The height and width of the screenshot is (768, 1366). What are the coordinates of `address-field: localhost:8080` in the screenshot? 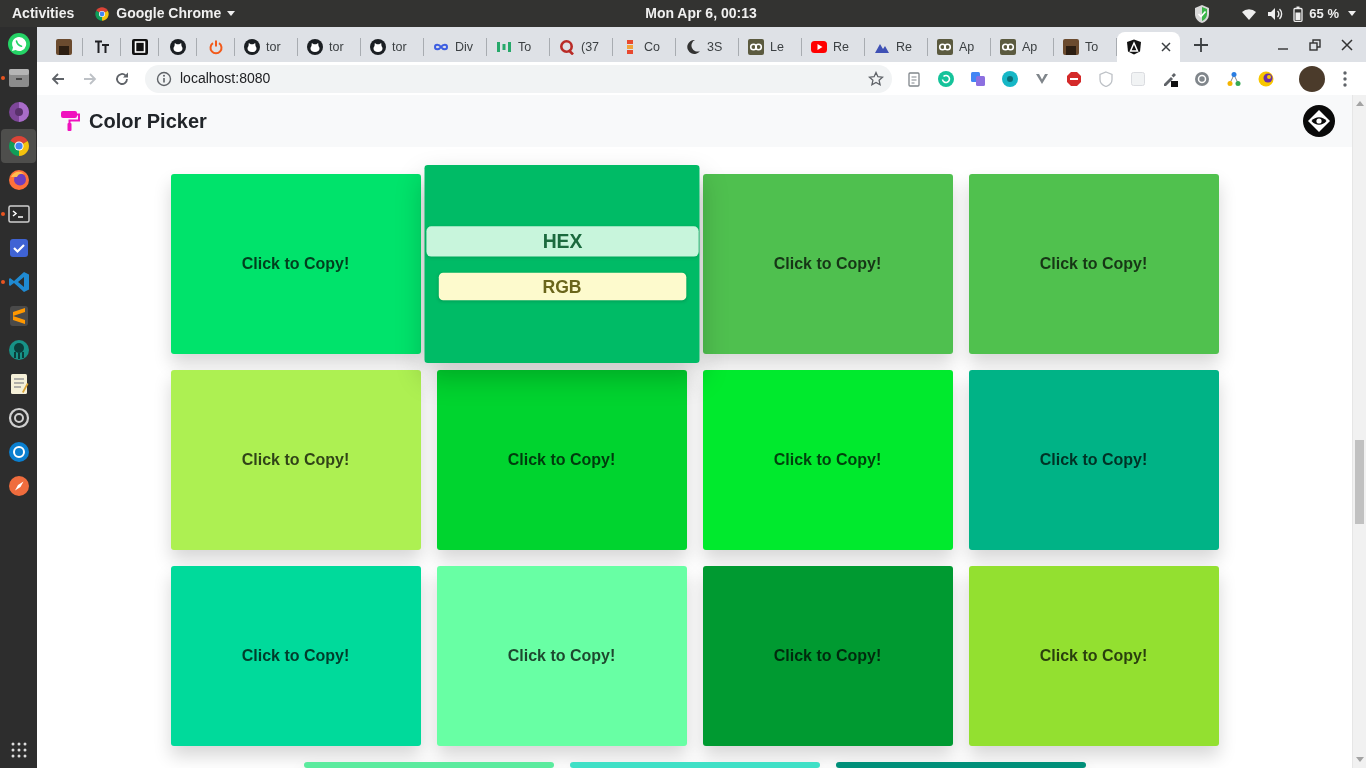 It's located at (518, 78).